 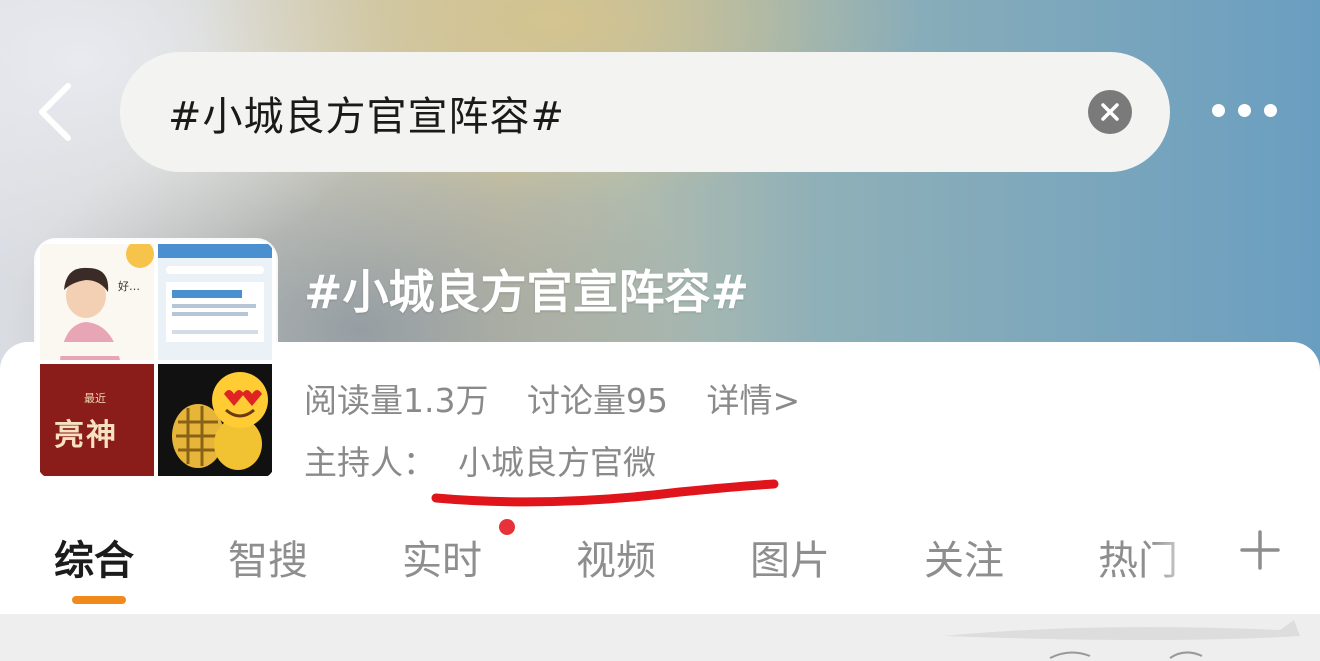 What do you see at coordinates (660, 565) in the screenshot?
I see `tab-bar: 综合 智搜 实时 视频 图片 关注 热门` at bounding box center [660, 565].